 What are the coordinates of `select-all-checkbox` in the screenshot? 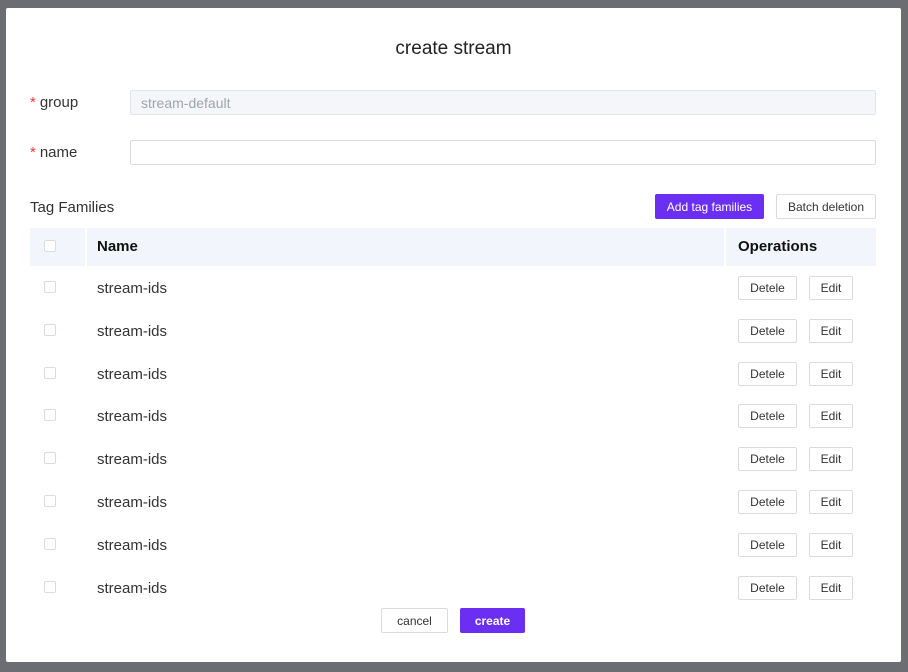 It's located at (50, 246).